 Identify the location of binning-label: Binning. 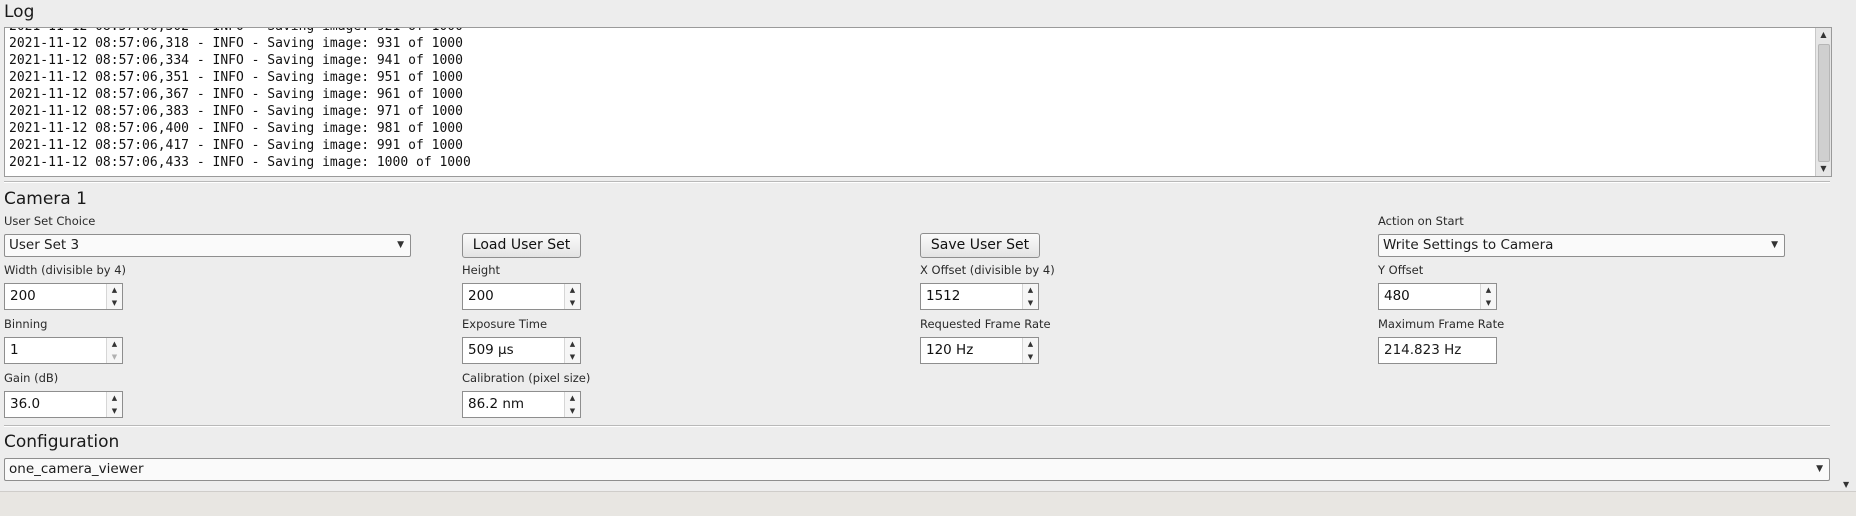
(26, 324).